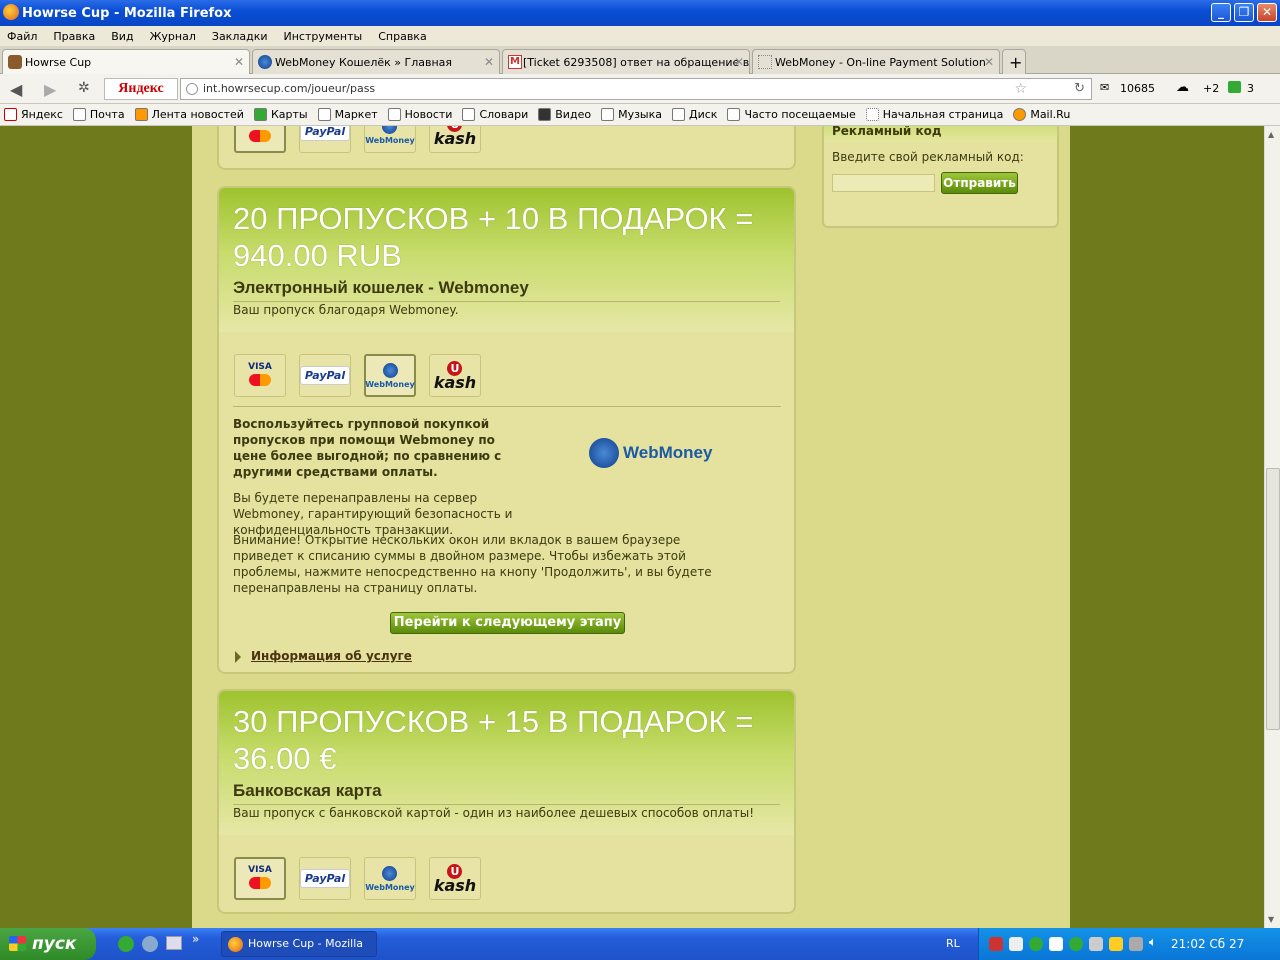 Image resolution: width=1280 pixels, height=960 pixels. Describe the element at coordinates (1153, 942) in the screenshot. I see `volume-icon: 🔈︎` at that location.